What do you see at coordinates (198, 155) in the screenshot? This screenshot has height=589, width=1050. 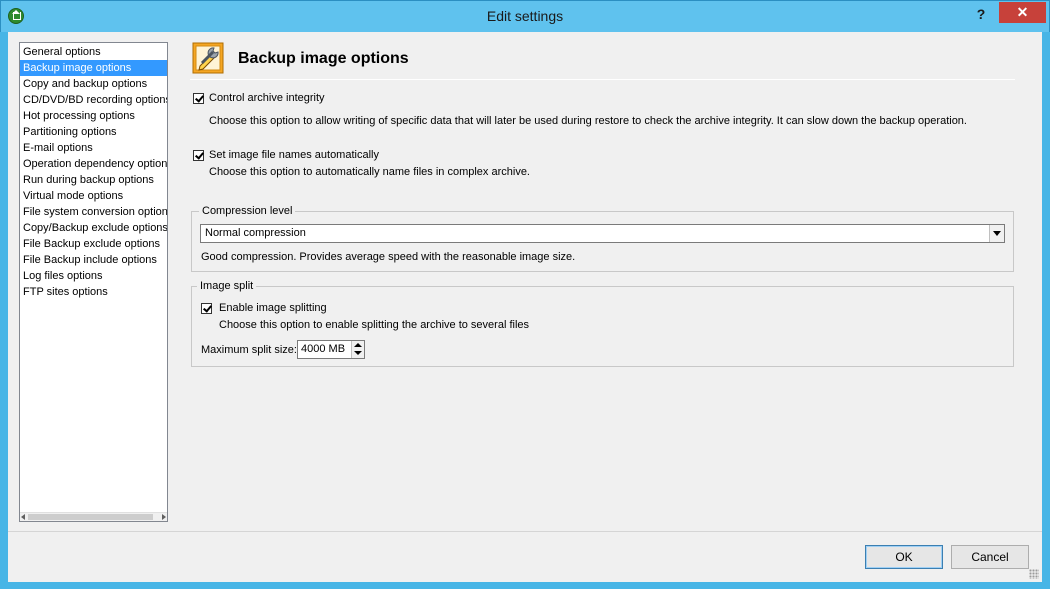 I see `auto-names-checkbox` at bounding box center [198, 155].